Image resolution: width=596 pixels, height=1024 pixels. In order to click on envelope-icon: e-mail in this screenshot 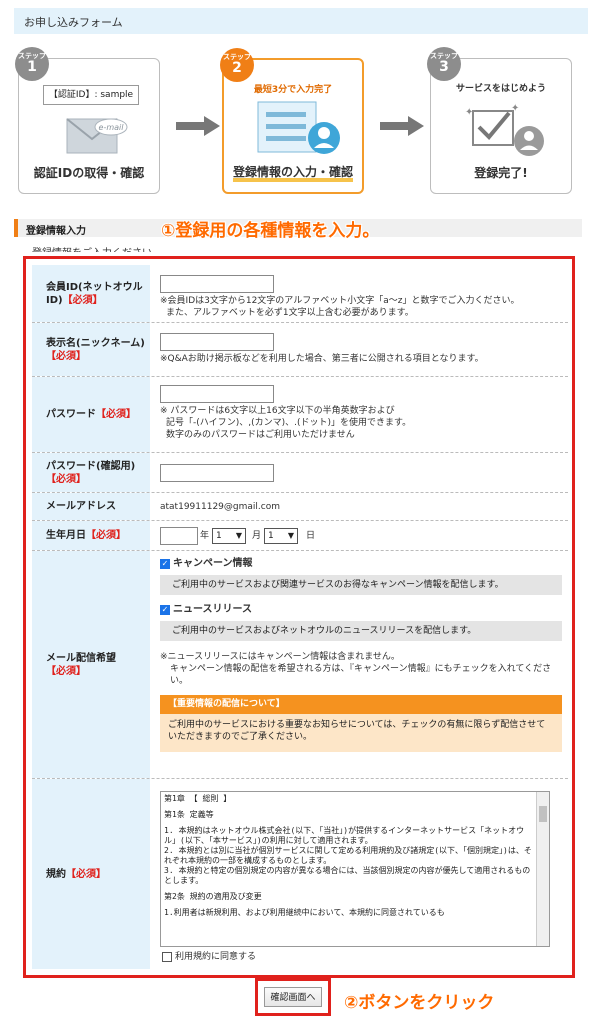, I will do `click(97, 136)`.